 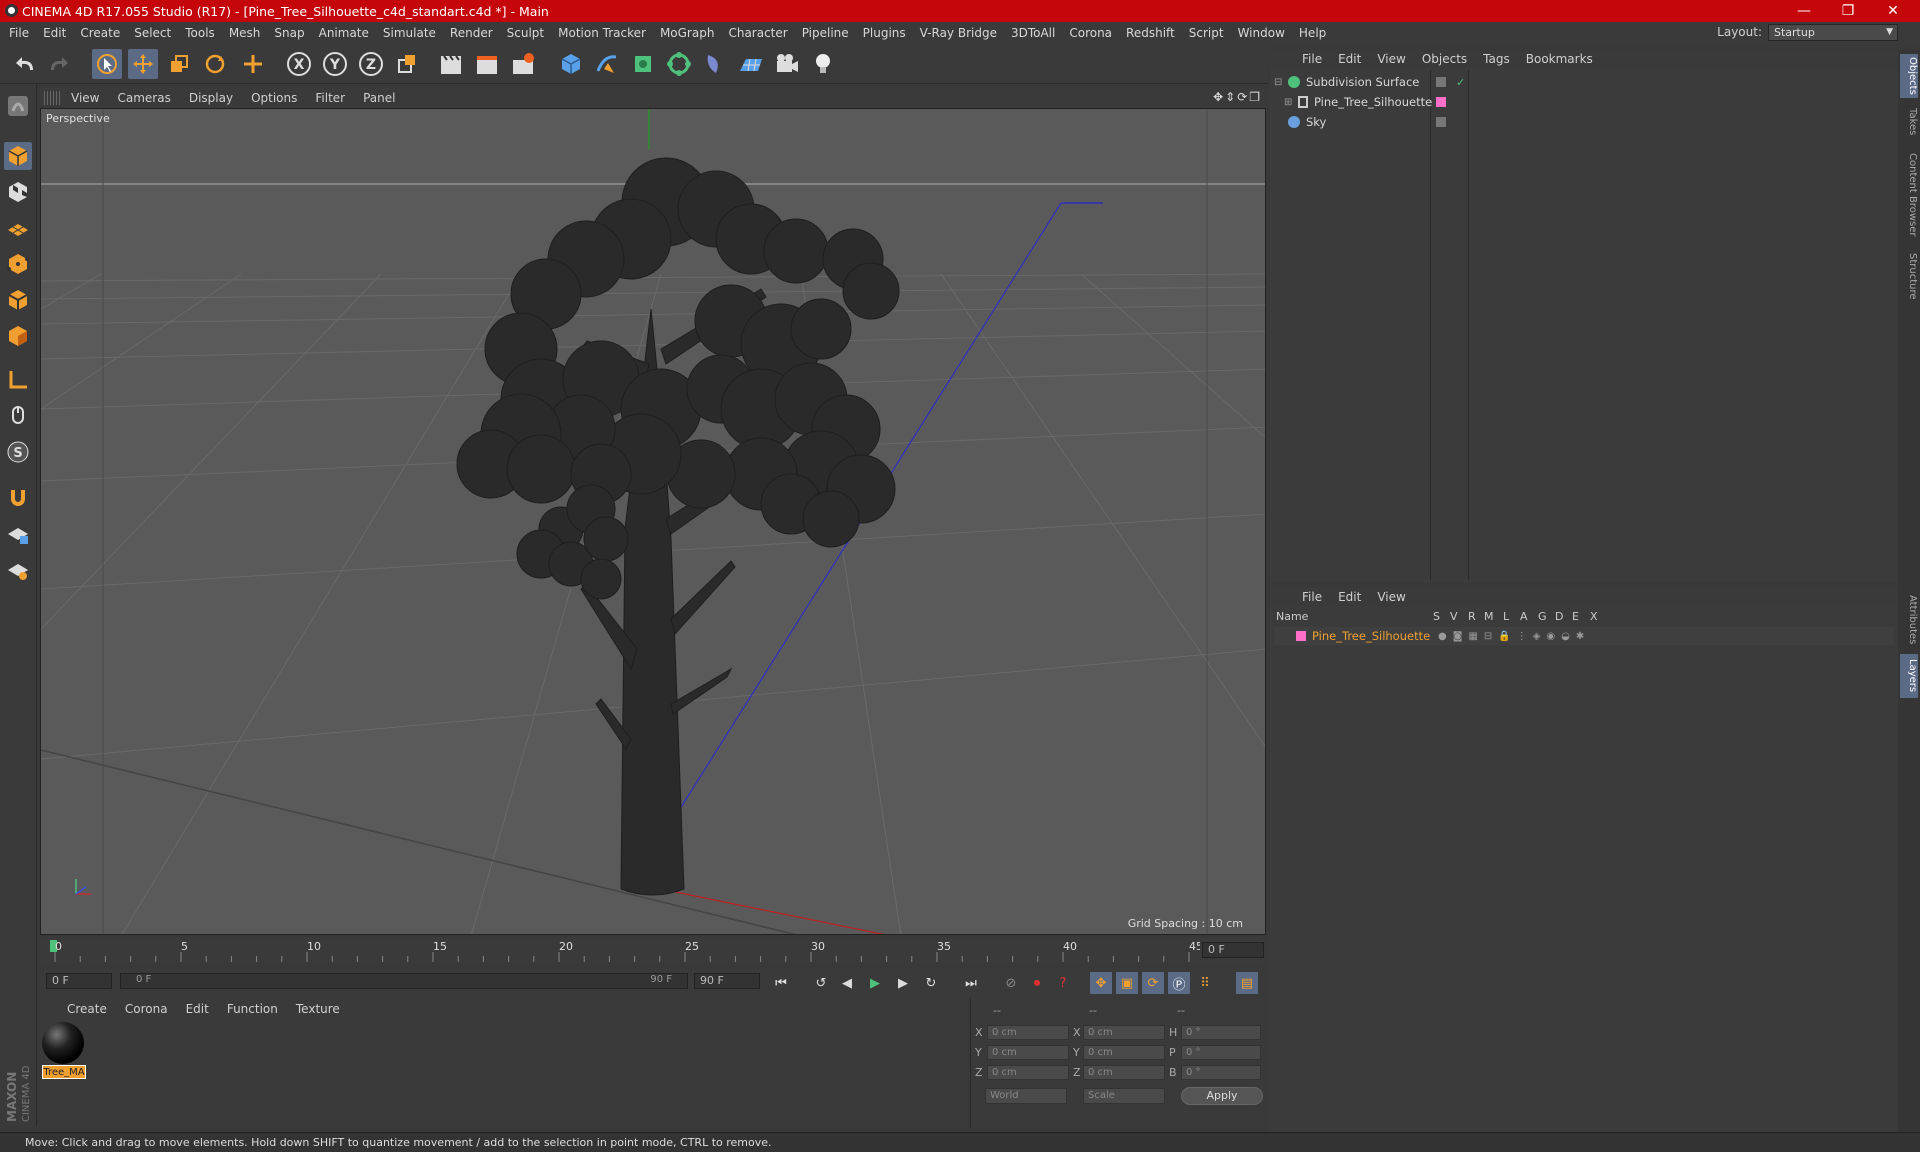 I want to click on floor-button, so click(x=751, y=64).